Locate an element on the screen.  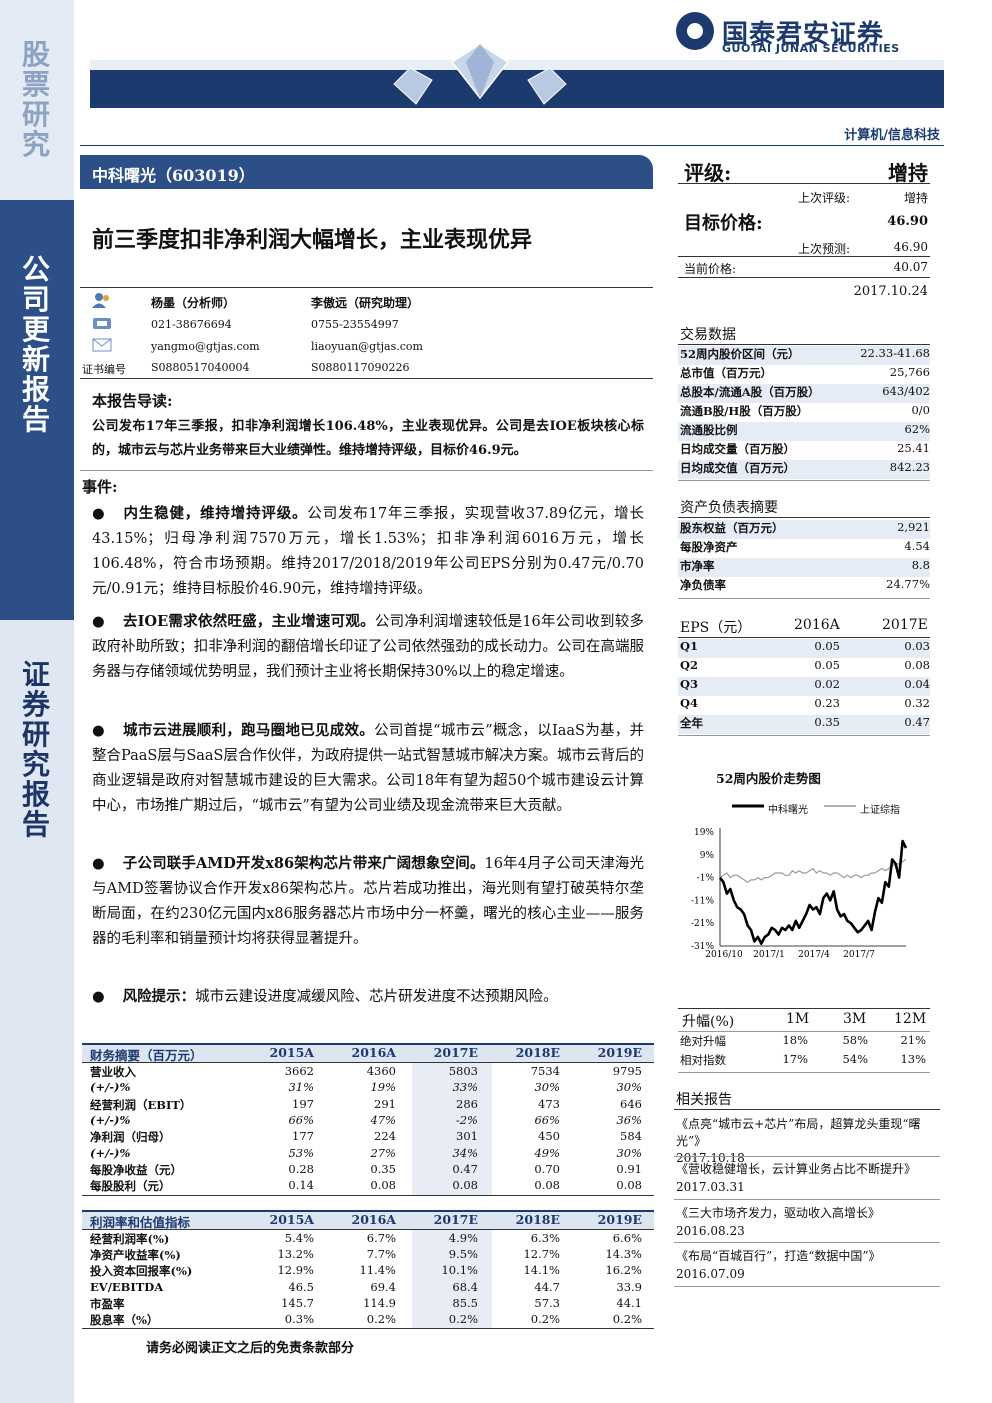
table-row: EV/EBITDA 46.5 69.4 68.4 44.7 33.9 is located at coordinates (366, 1286).